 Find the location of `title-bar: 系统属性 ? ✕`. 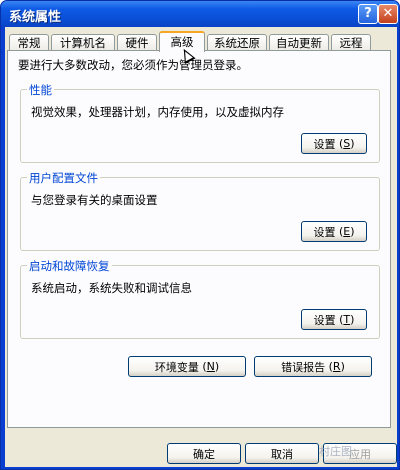

title-bar: 系统属性 ? ✕ is located at coordinates (200, 14).